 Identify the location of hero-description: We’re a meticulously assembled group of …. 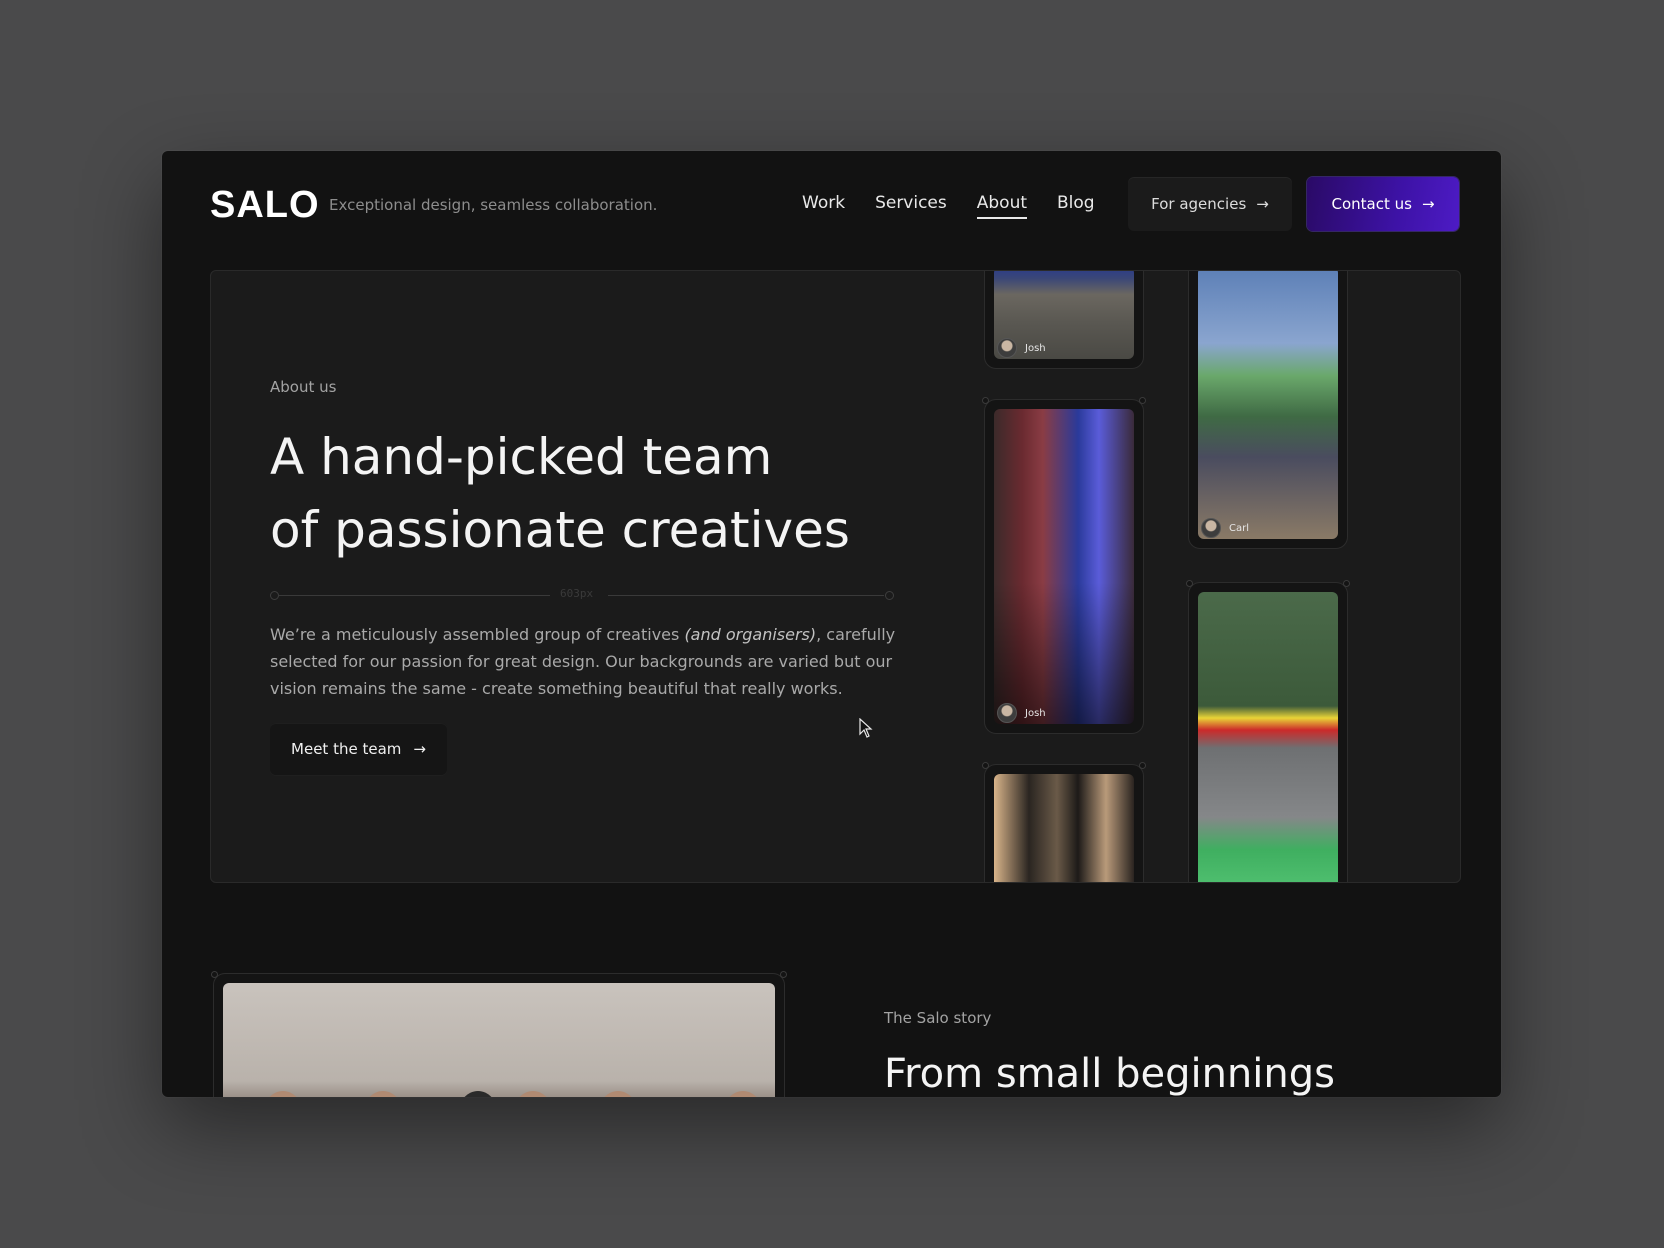
(590, 661).